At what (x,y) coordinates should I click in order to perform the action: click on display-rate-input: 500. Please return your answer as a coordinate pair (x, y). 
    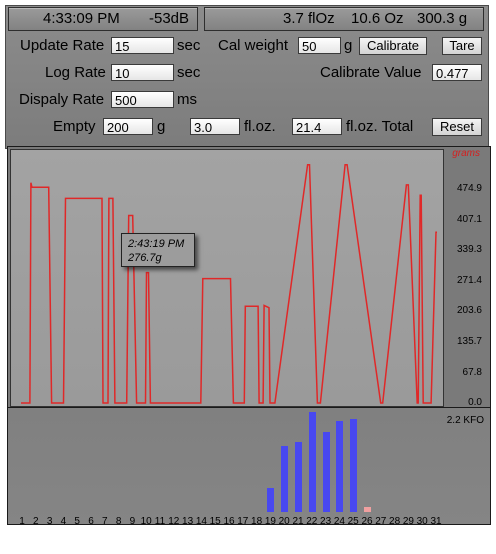
    Looking at the image, I should click on (142, 99).